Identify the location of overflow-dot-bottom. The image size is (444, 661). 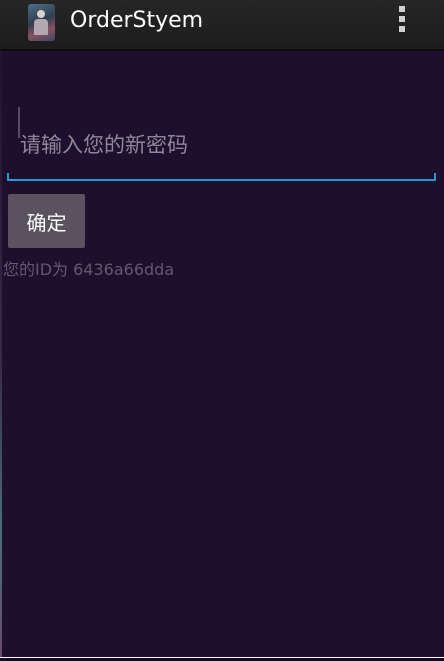
(402, 29).